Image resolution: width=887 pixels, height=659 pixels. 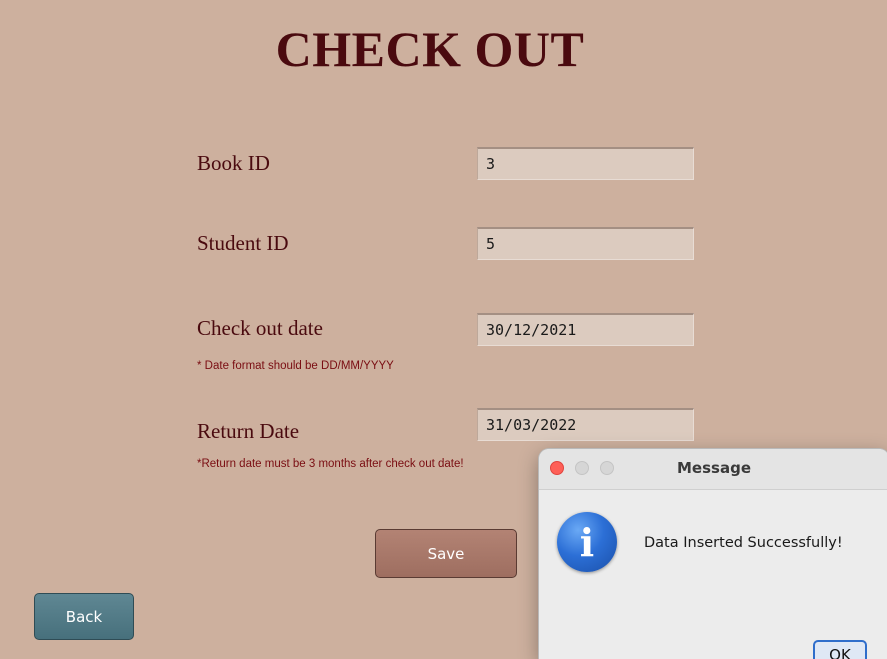 I want to click on close-window-icon, so click(x=557, y=468).